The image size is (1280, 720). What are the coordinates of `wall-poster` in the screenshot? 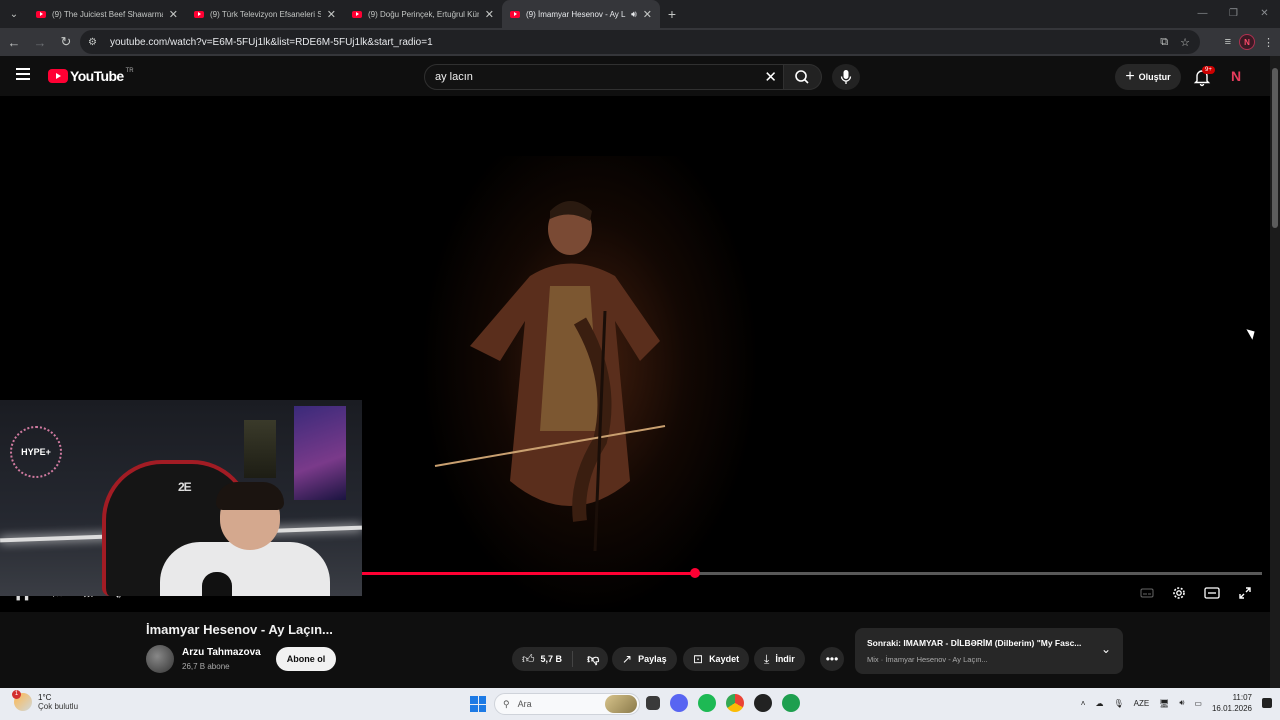 It's located at (260, 449).